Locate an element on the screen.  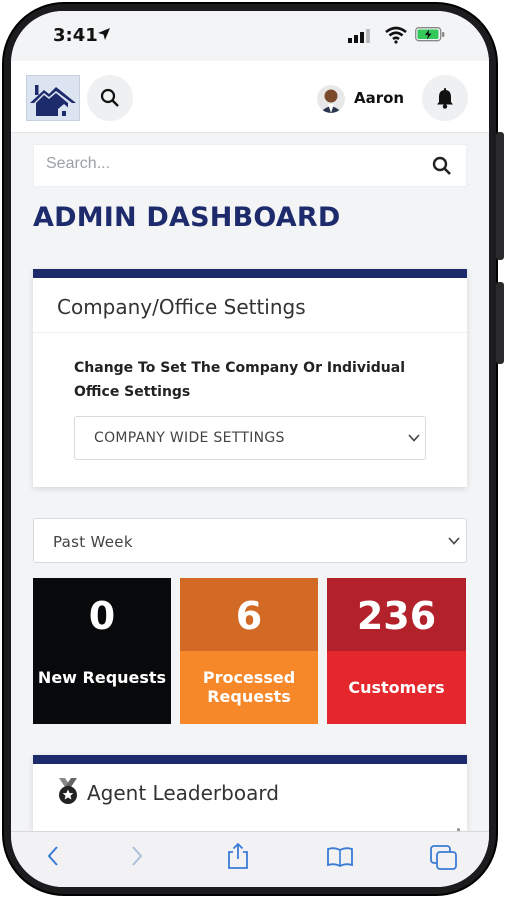
back-arrow-icon is located at coordinates (53, 856).